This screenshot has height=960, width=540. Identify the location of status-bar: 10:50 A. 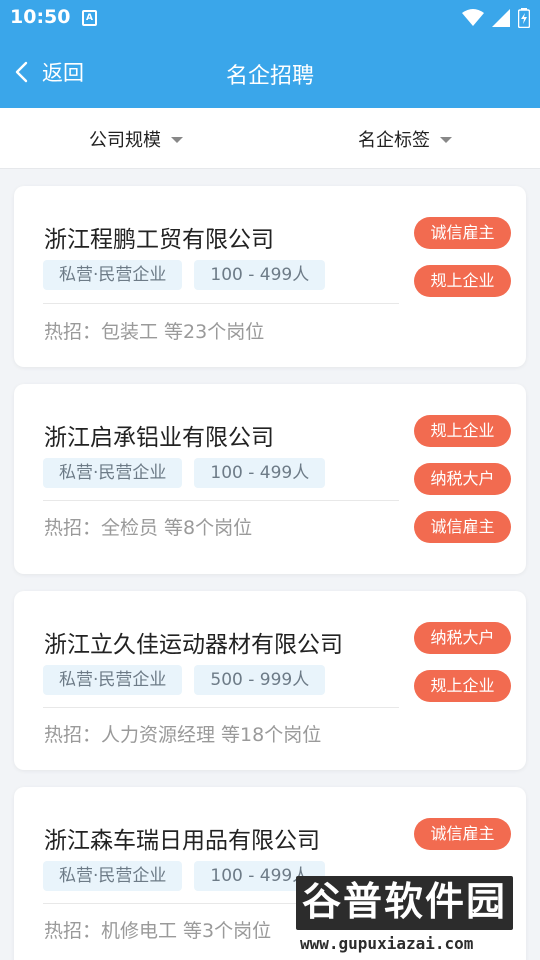
(270, 18).